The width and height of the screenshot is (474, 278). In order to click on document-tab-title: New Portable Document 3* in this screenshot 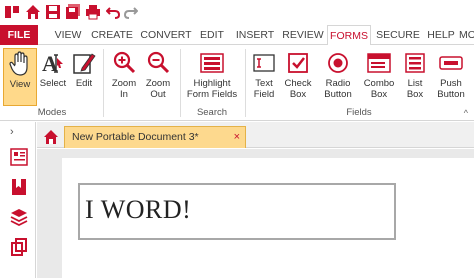, I will do `click(135, 137)`.